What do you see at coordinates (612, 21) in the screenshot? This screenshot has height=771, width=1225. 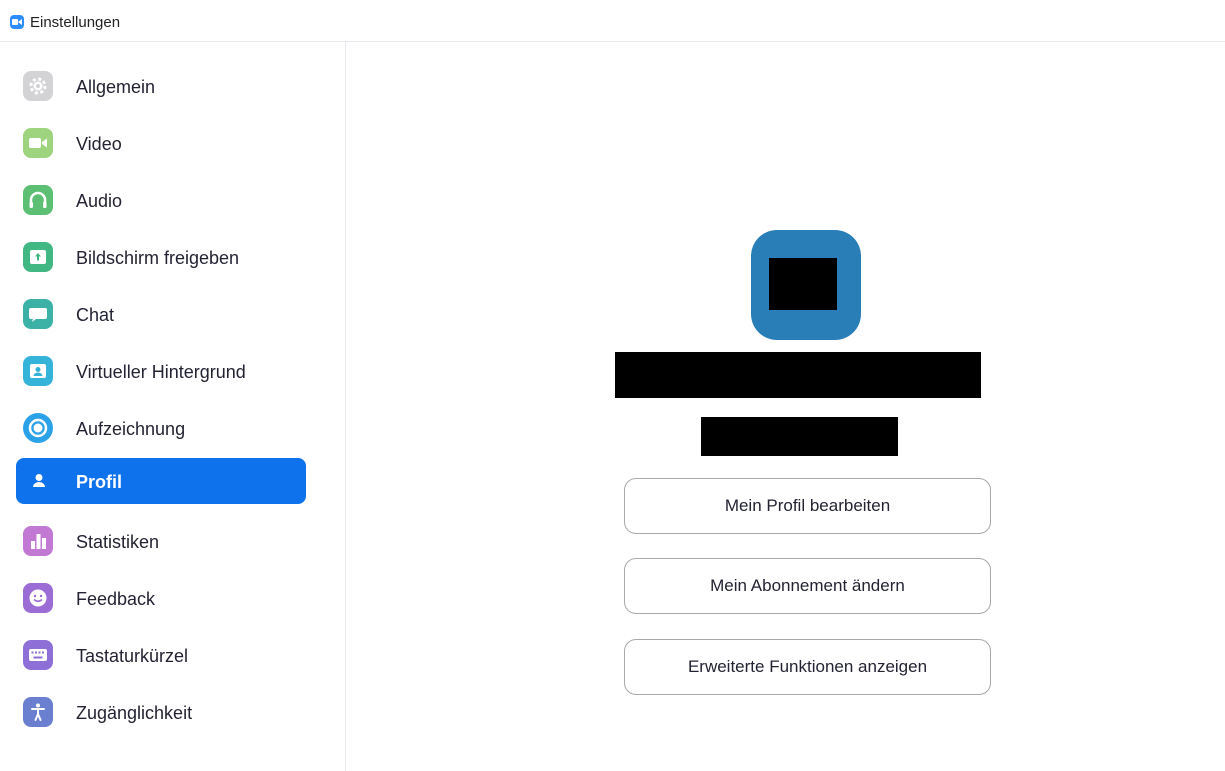 I see `title-bar: Einstellungen` at bounding box center [612, 21].